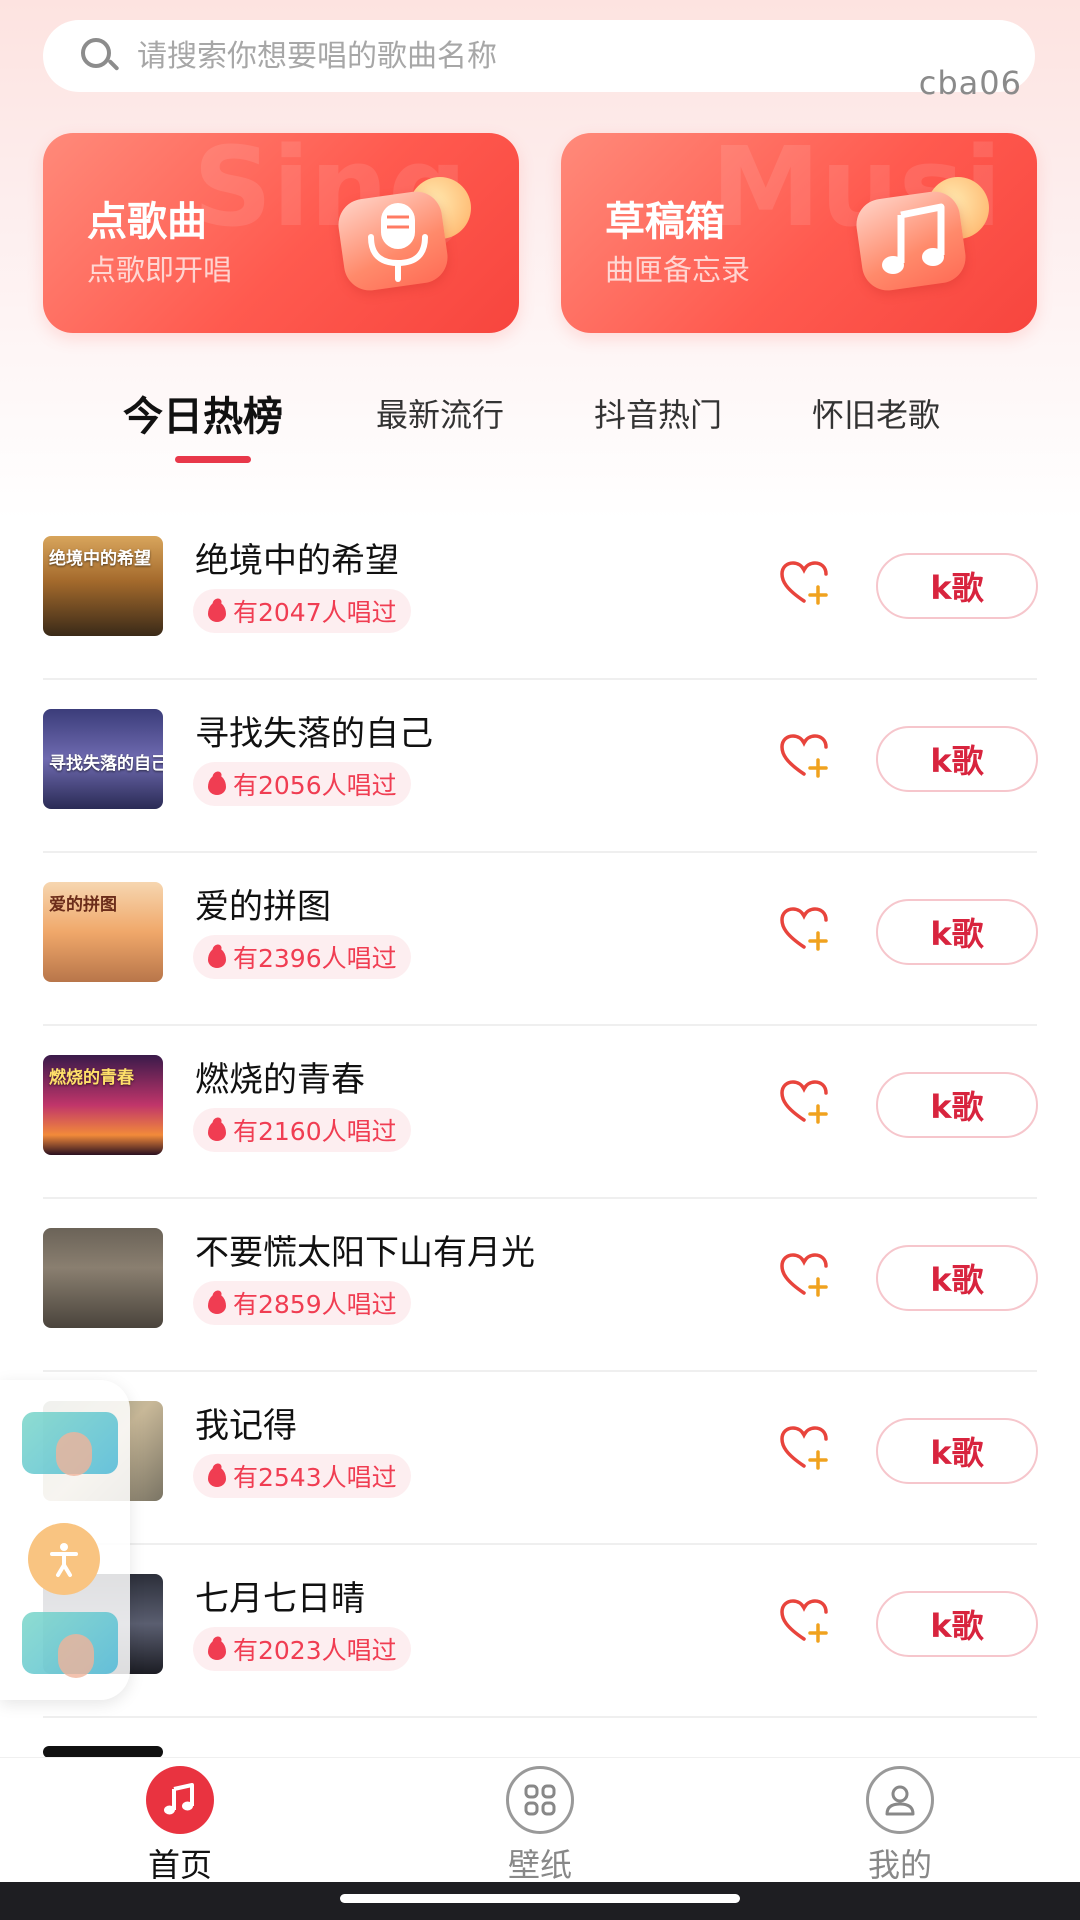  What do you see at coordinates (103, 932) in the screenshot?
I see `song-cover: 爱的拼图` at bounding box center [103, 932].